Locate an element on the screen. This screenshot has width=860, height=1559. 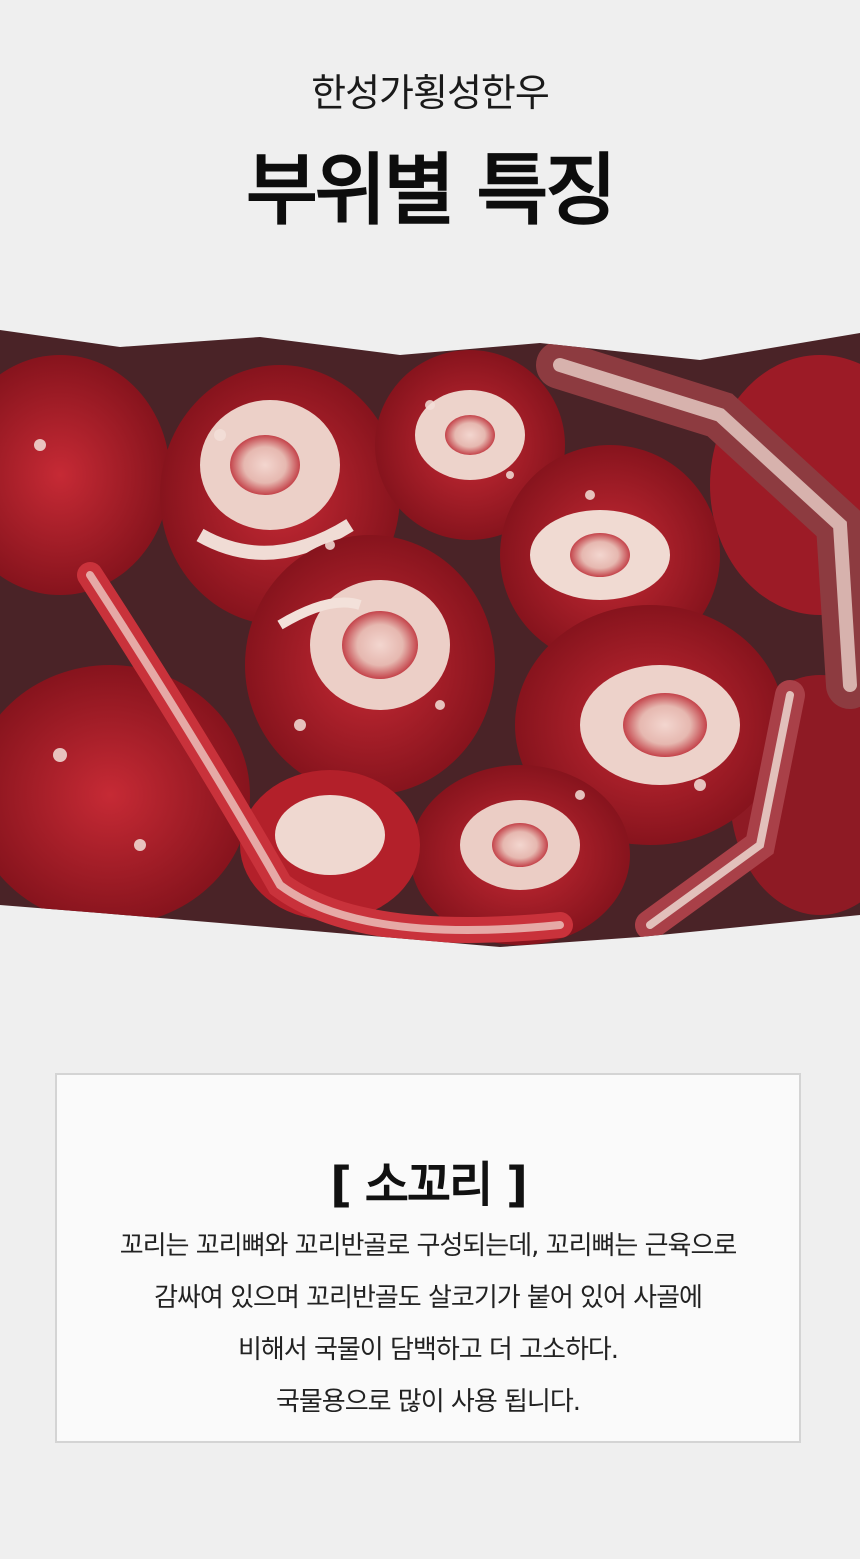
description-line: 꼬리는 꼬리뼈와 꼬리반골로 구성되는데, 꼬리뼈는 근육으로 is located at coordinates (428, 1246).